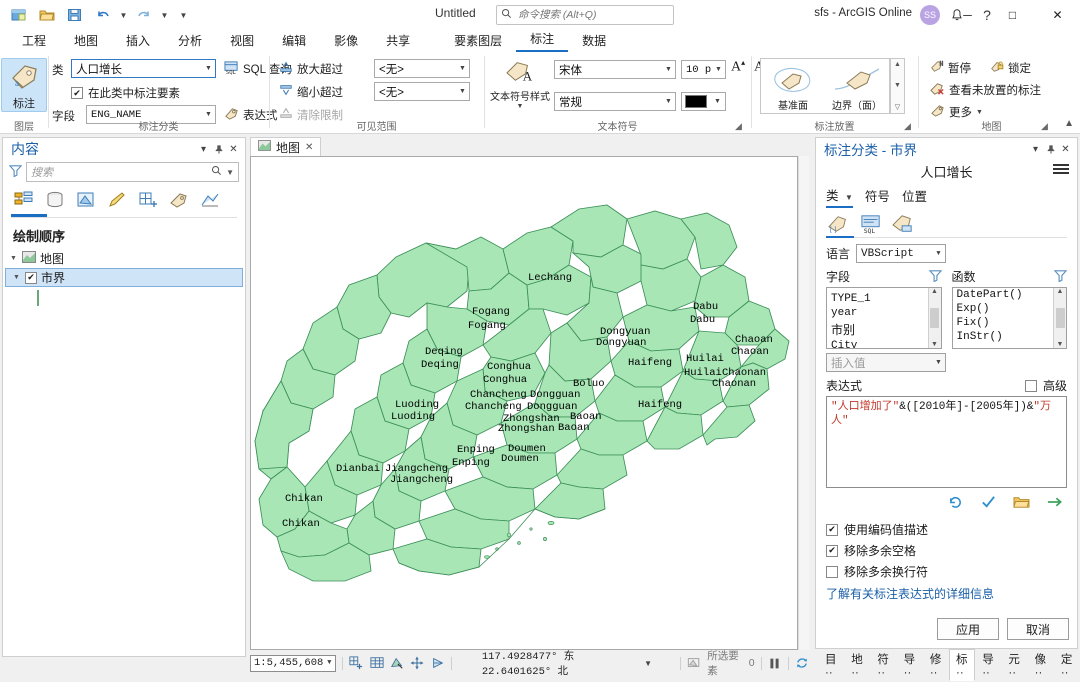  I want to click on dock-tab-3: 导··, so click(910, 665).